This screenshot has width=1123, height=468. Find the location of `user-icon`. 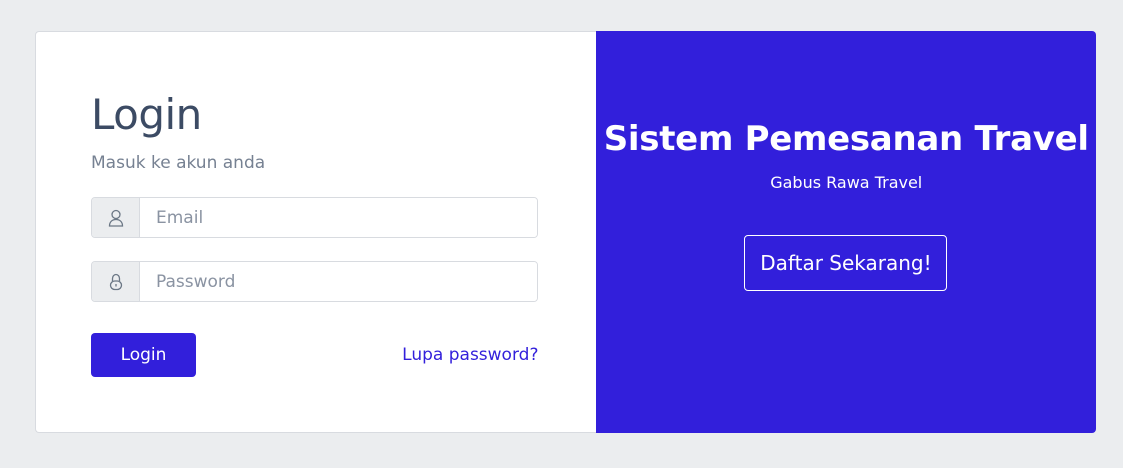

user-icon is located at coordinates (116, 217).